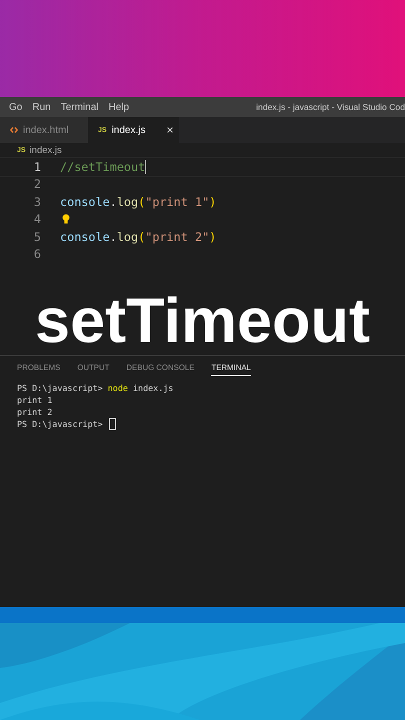  What do you see at coordinates (36, 254) in the screenshot?
I see `line-number: 6` at bounding box center [36, 254].